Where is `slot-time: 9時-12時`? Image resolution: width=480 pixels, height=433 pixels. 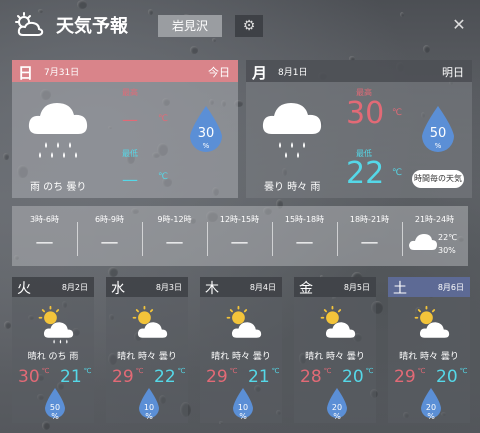 slot-time: 9時-12時 is located at coordinates (174, 219).